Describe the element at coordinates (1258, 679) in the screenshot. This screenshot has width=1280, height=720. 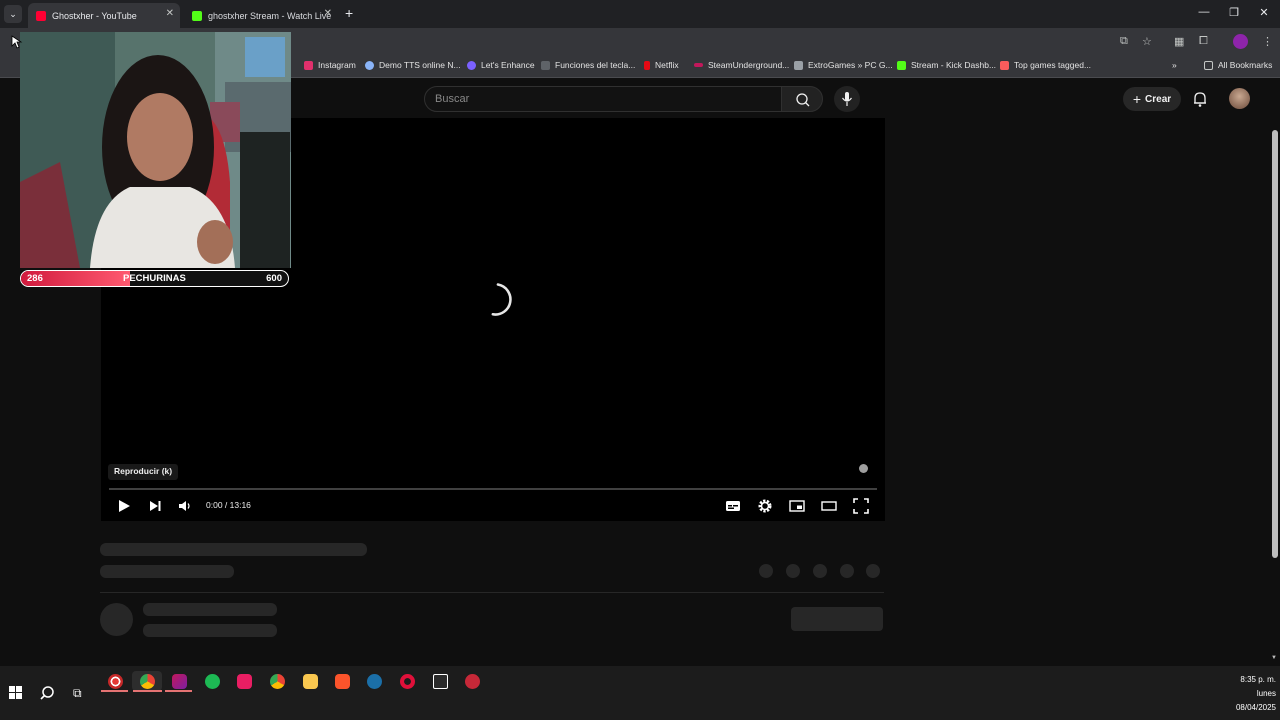
I see `clock-time: 8:35 p. m.` at that location.